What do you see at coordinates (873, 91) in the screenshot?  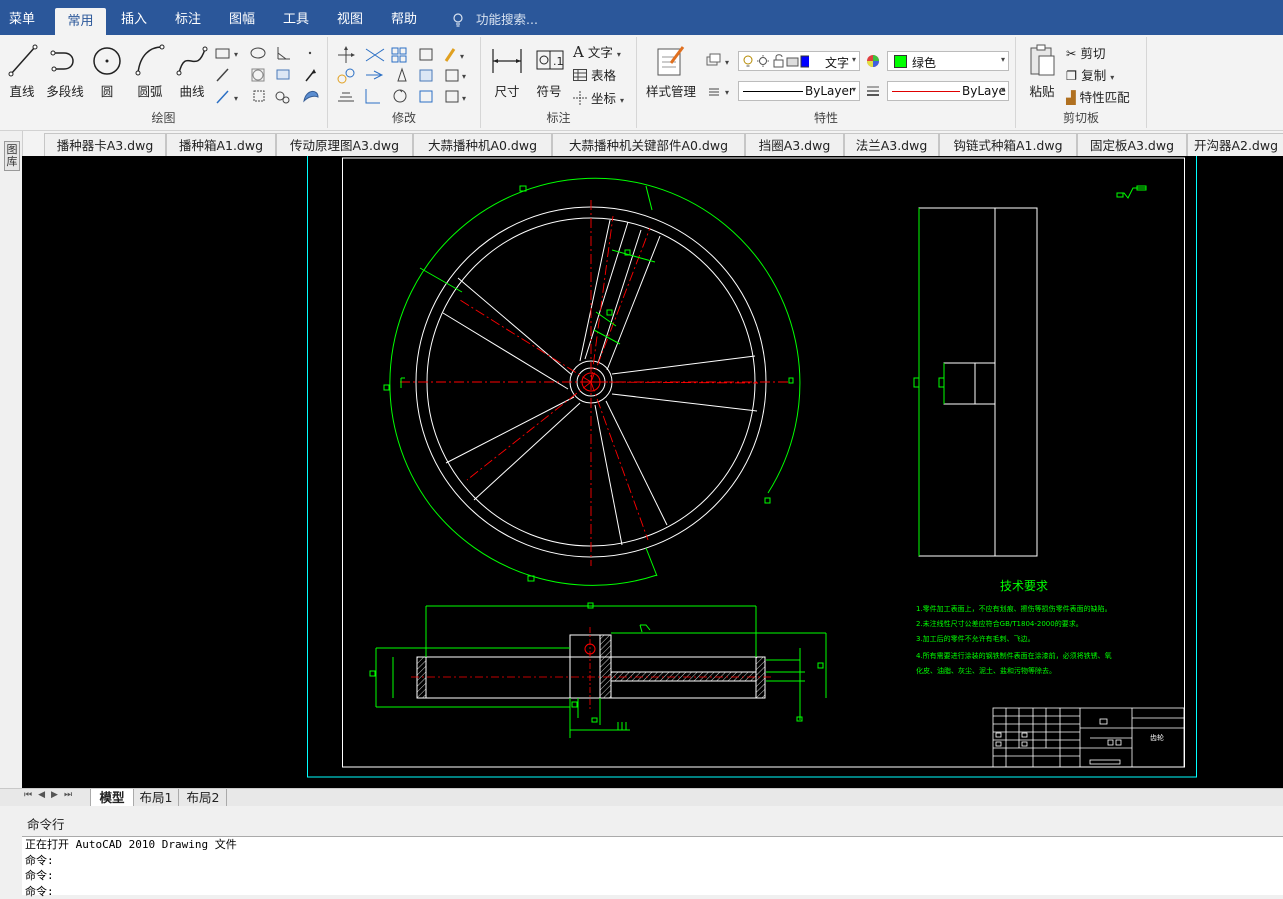 I see `lineweight-icon` at bounding box center [873, 91].